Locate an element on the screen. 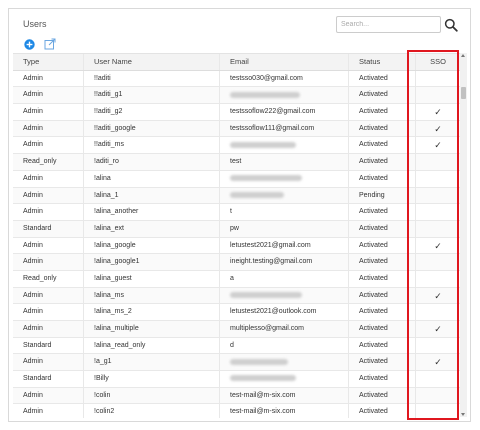 The height and width of the screenshot is (430, 480). table-row: Admin !!aditi_g1 Activated is located at coordinates (236, 96).